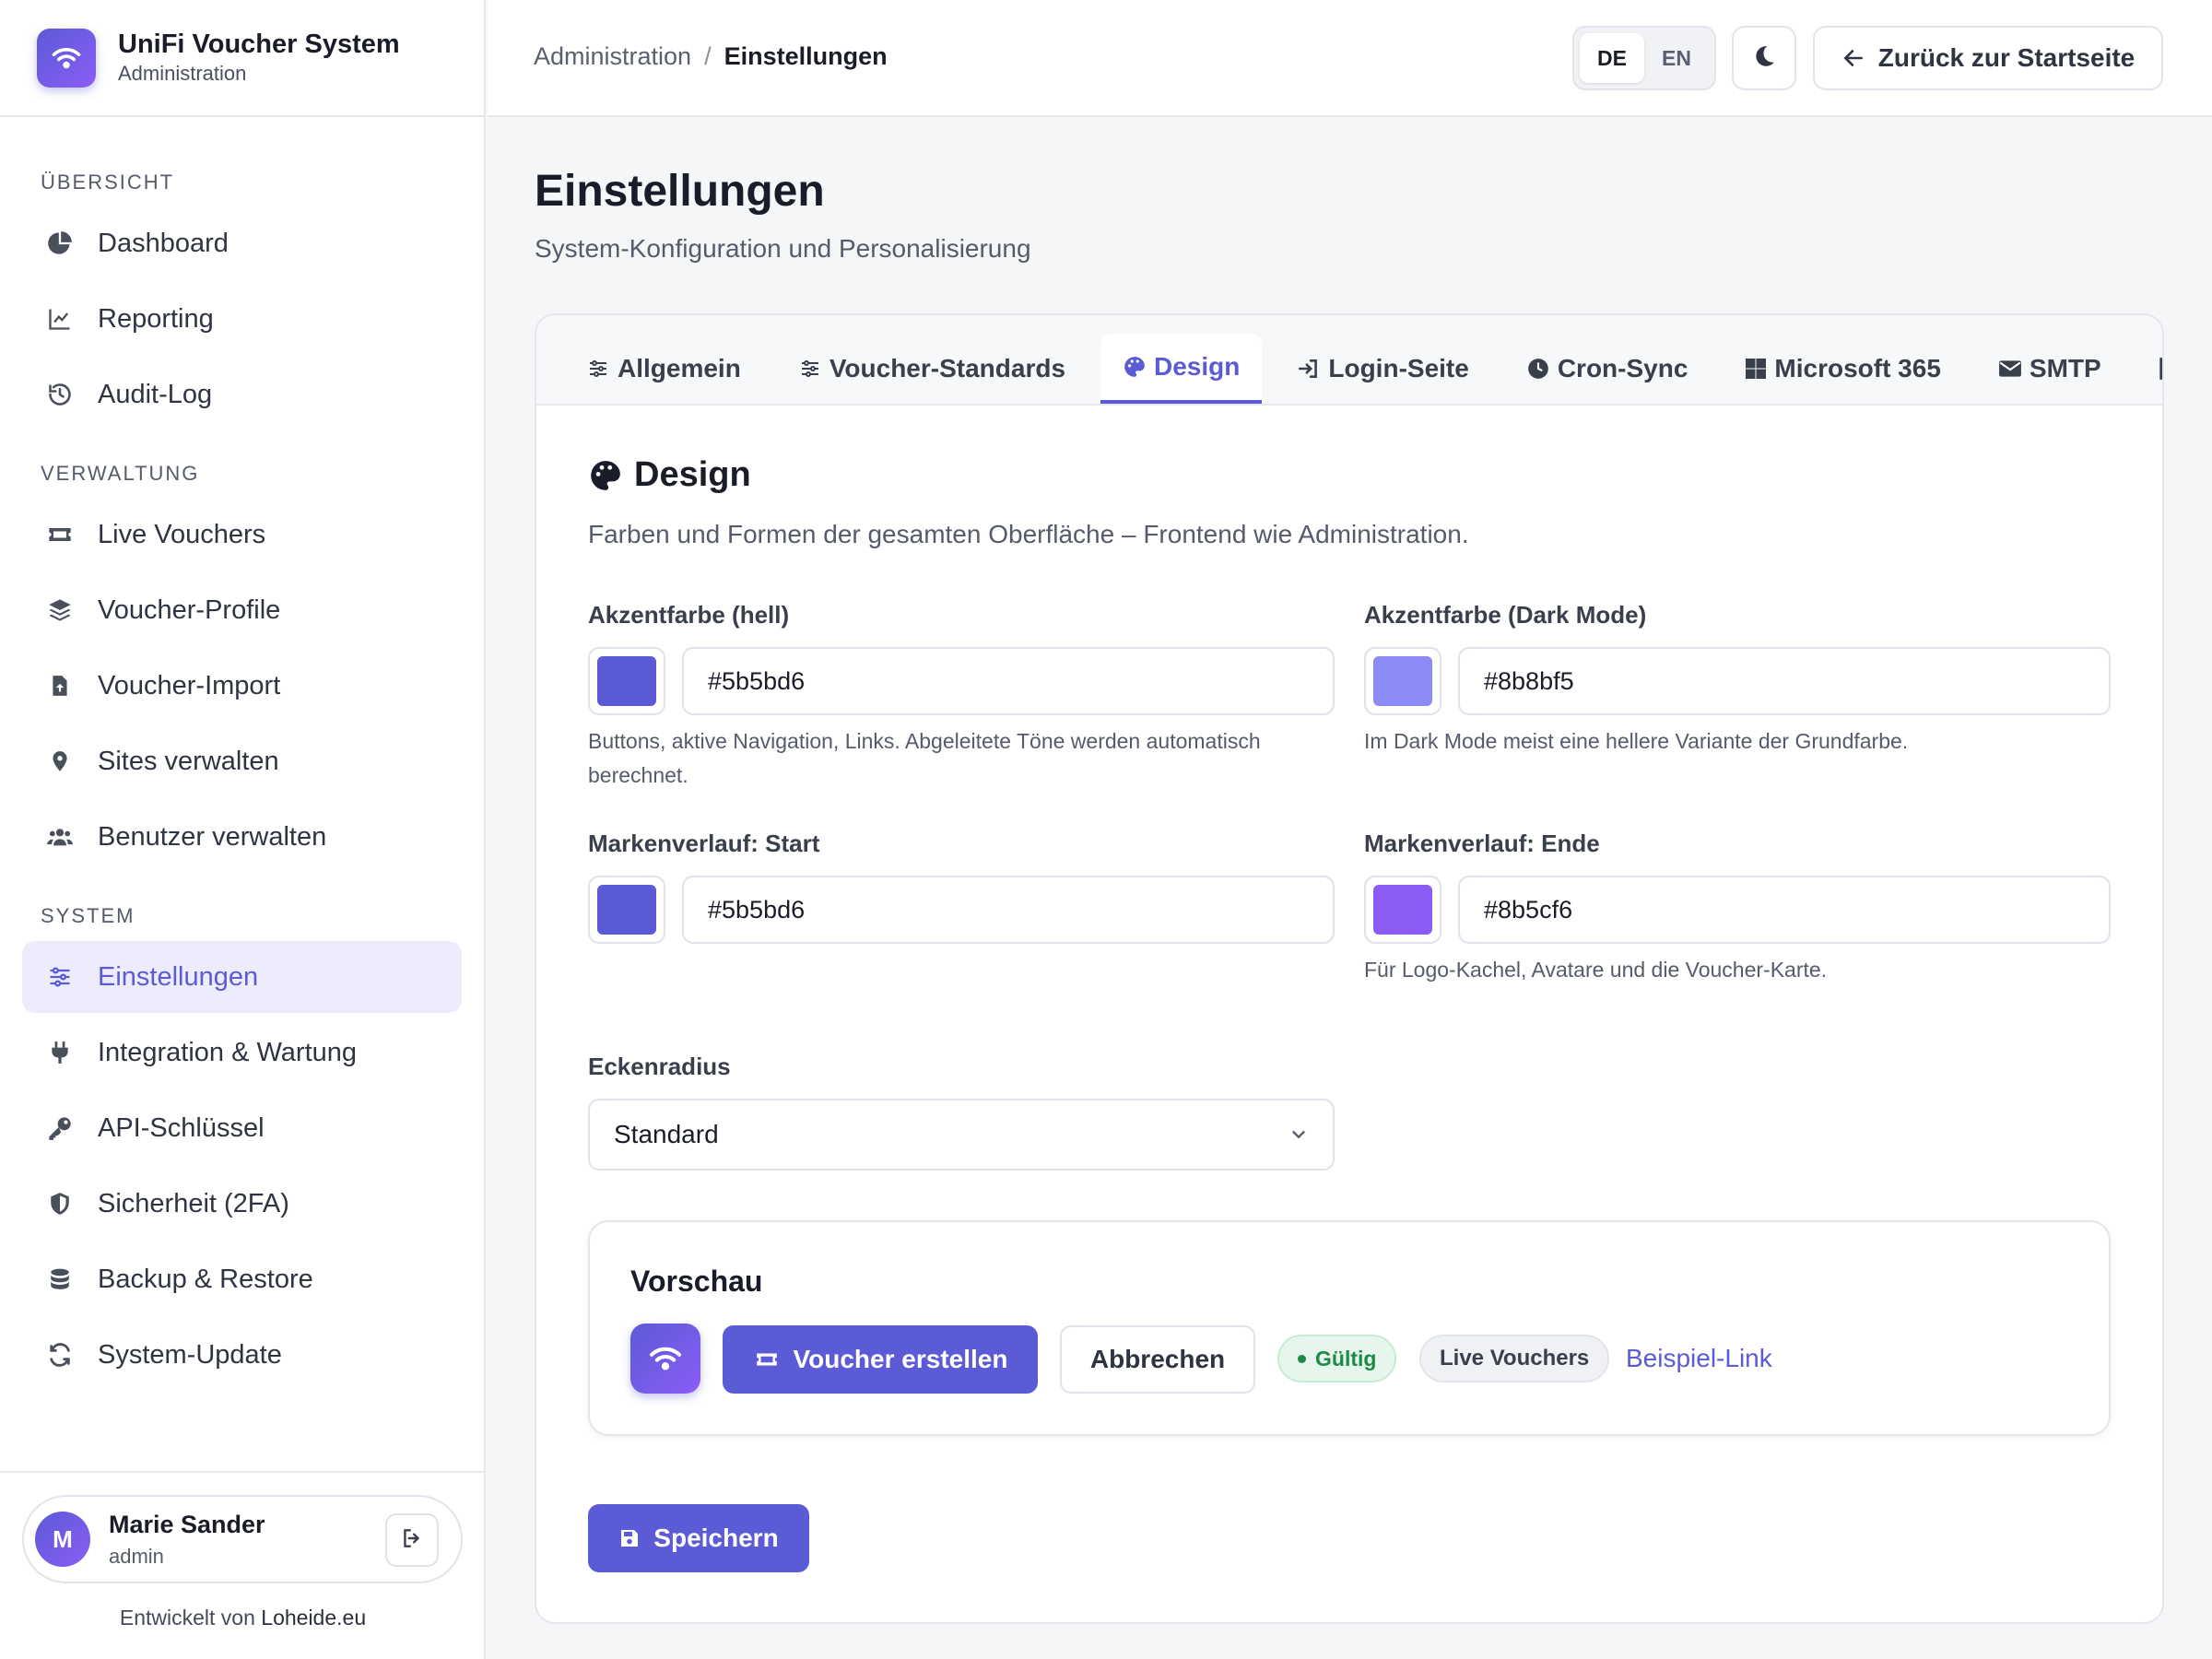  I want to click on accent-dark-color-picker, so click(1402, 681).